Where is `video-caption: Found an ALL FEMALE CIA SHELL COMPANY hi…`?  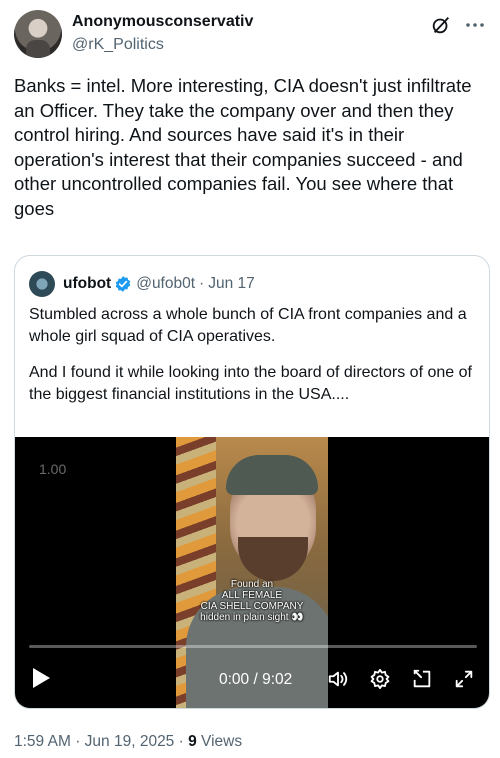
video-caption: Found an ALL FEMALE CIA SHELL COMPANY hi… is located at coordinates (252, 601).